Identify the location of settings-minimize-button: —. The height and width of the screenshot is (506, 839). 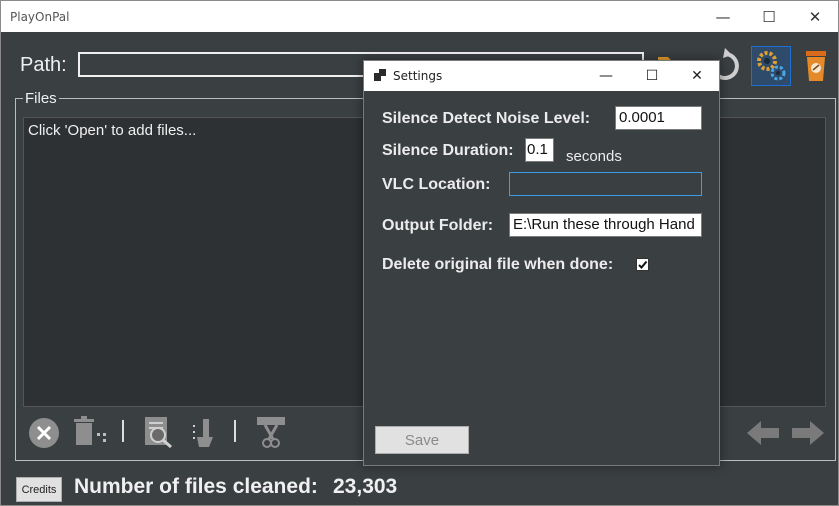
(606, 76).